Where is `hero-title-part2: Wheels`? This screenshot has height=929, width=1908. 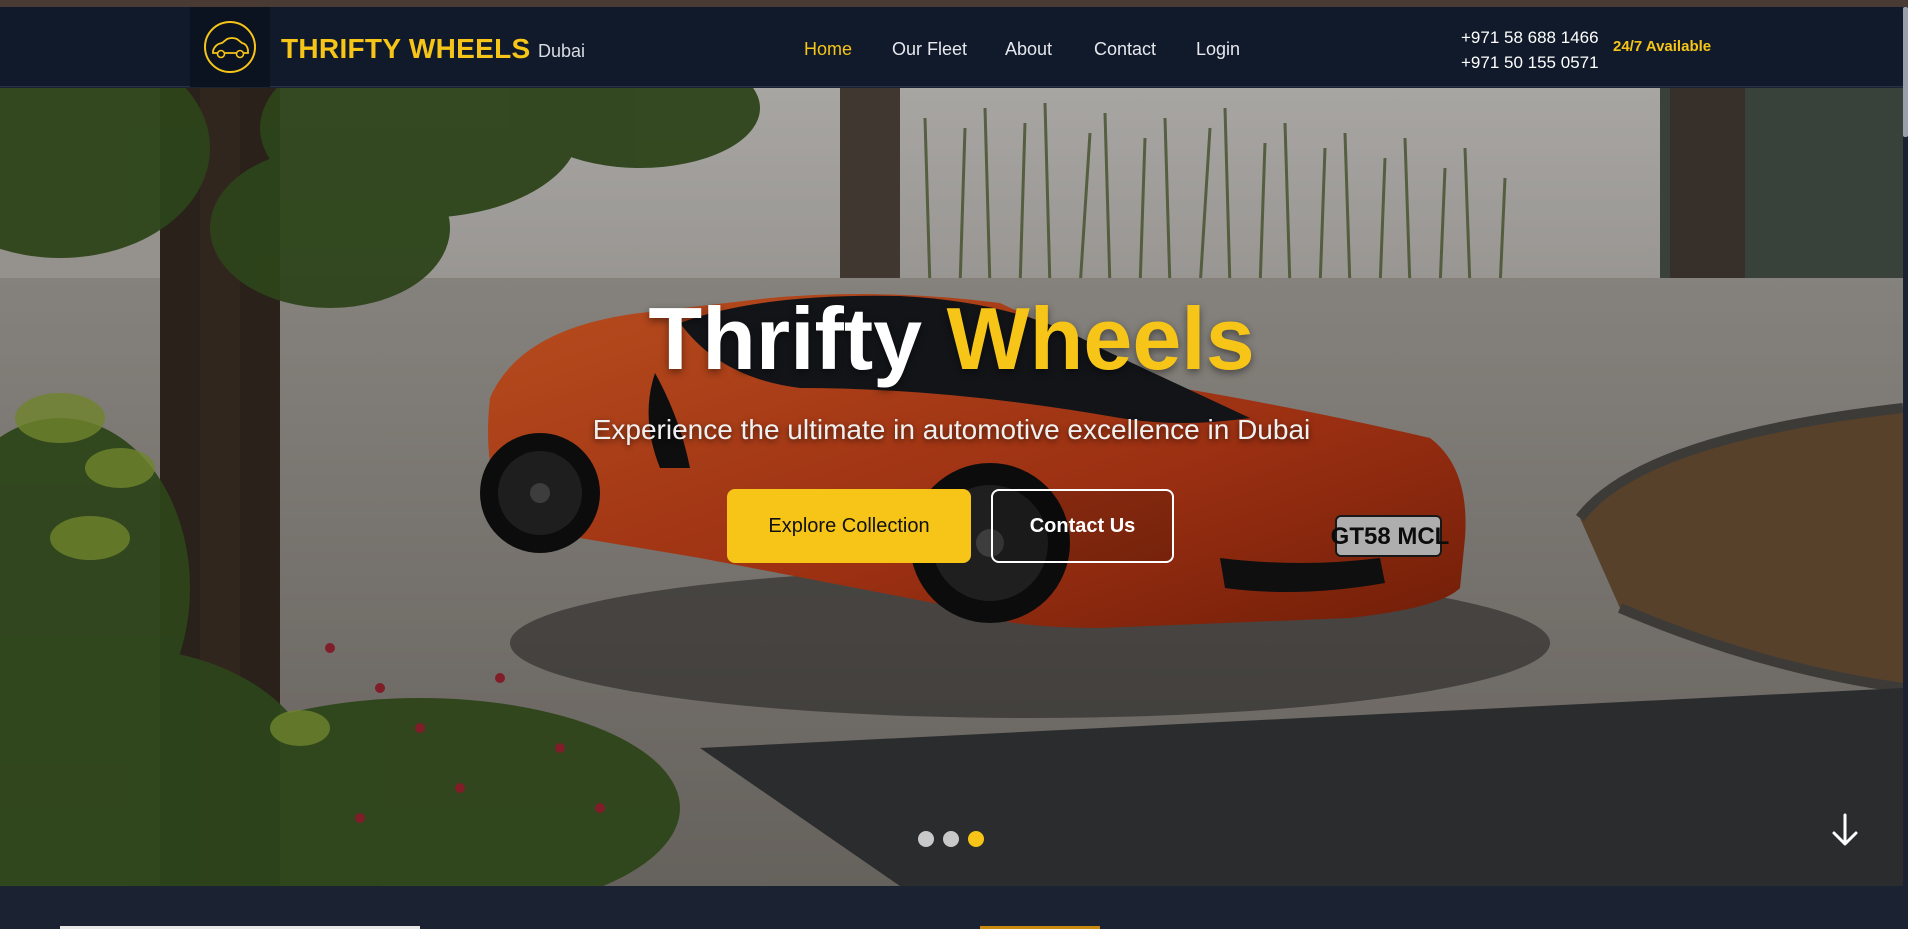 hero-title-part2: Wheels is located at coordinates (1100, 338).